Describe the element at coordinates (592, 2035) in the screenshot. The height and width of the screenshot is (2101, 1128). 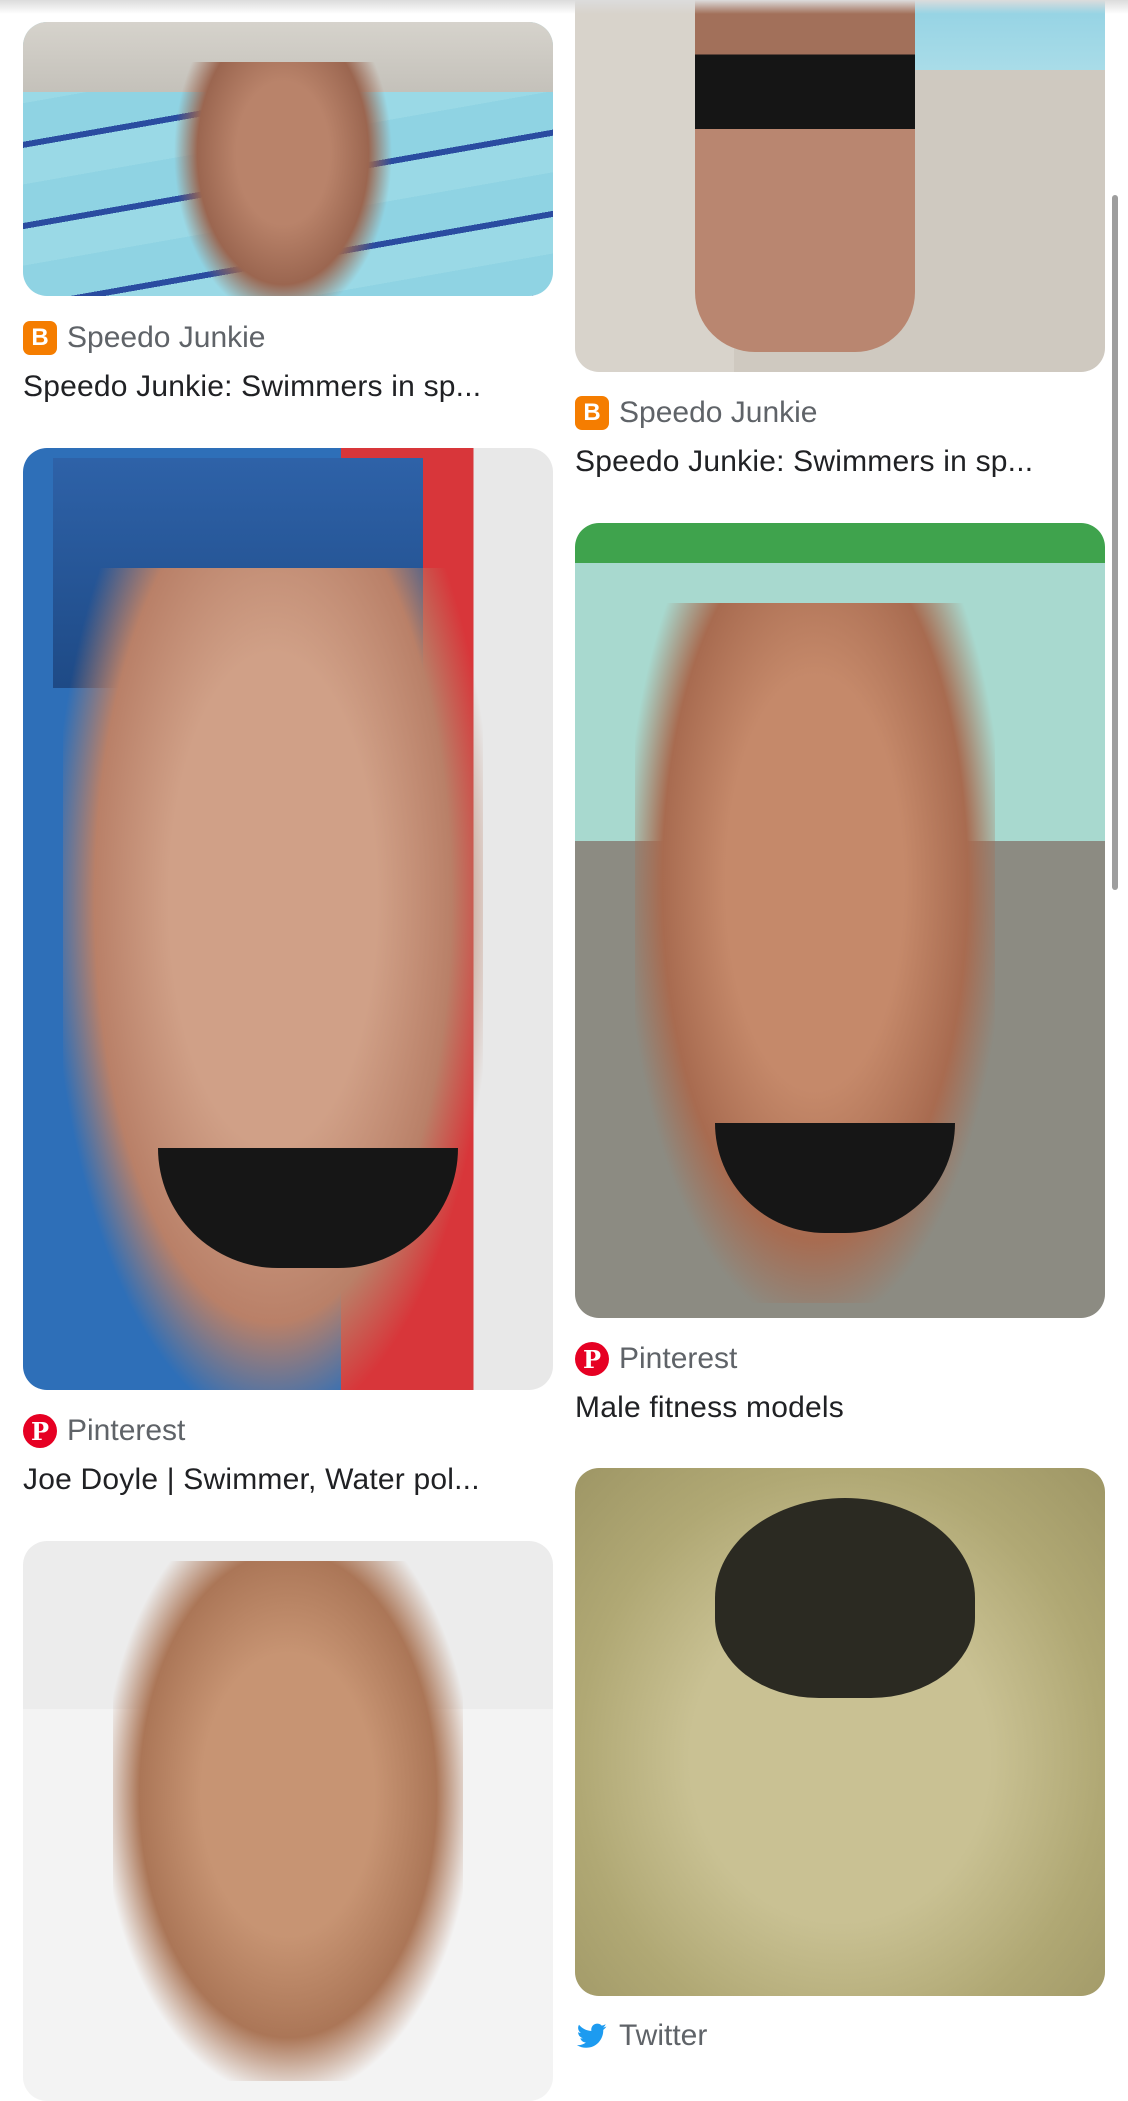
I see `twitter-bird-icon` at that location.